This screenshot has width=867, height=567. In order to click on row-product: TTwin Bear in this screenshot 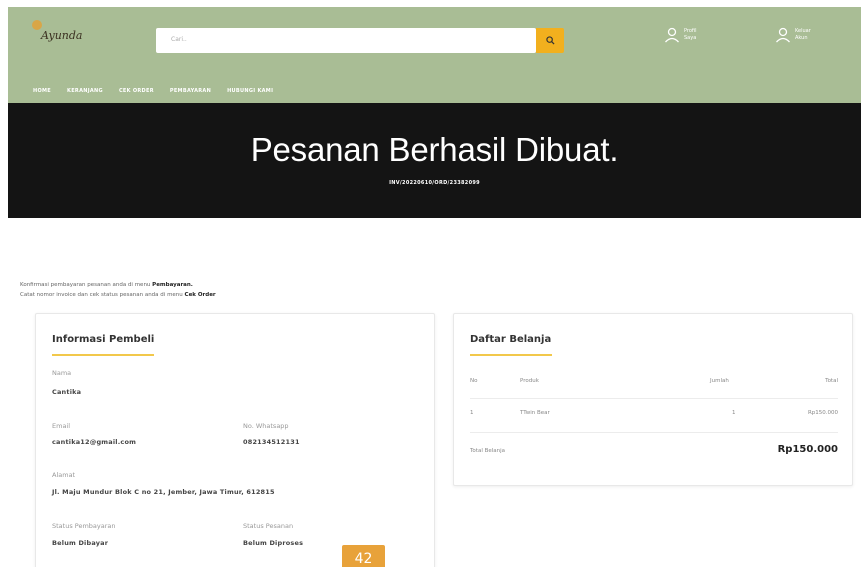, I will do `click(535, 413)`.